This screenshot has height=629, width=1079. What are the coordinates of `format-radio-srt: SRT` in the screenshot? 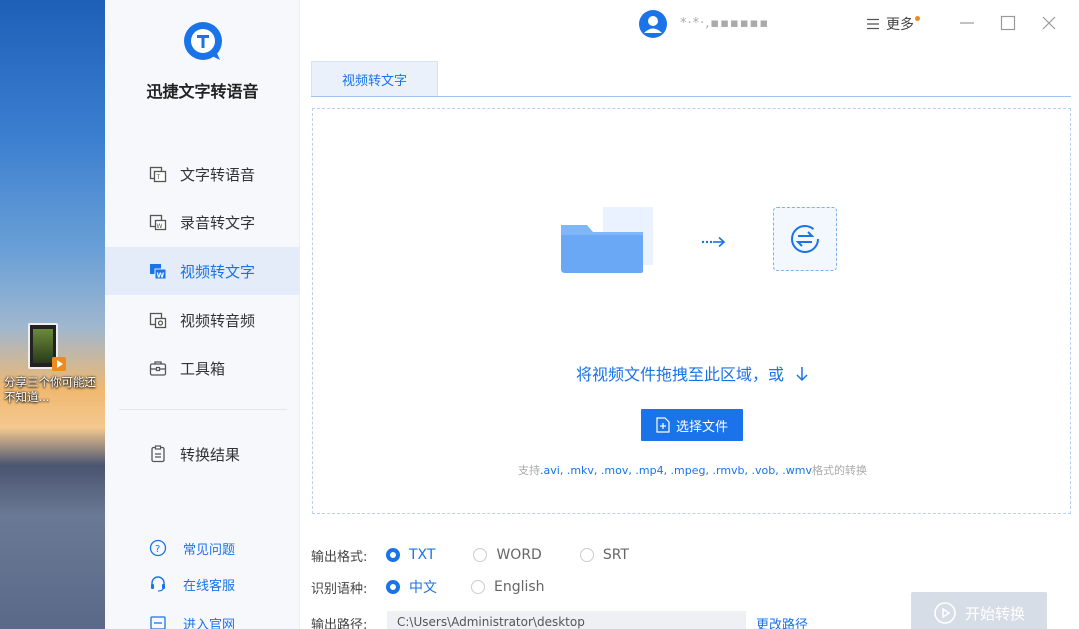 It's located at (604, 555).